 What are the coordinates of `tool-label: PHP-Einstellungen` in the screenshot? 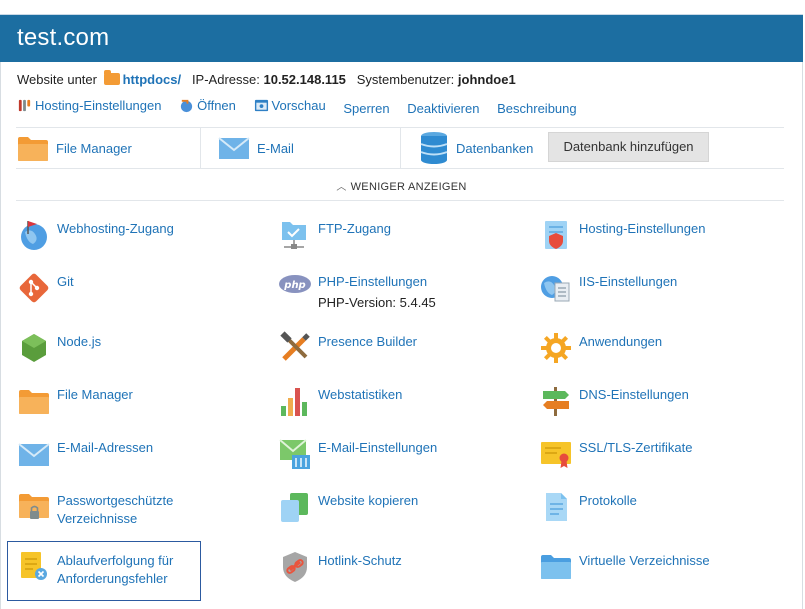 It's located at (373, 281).